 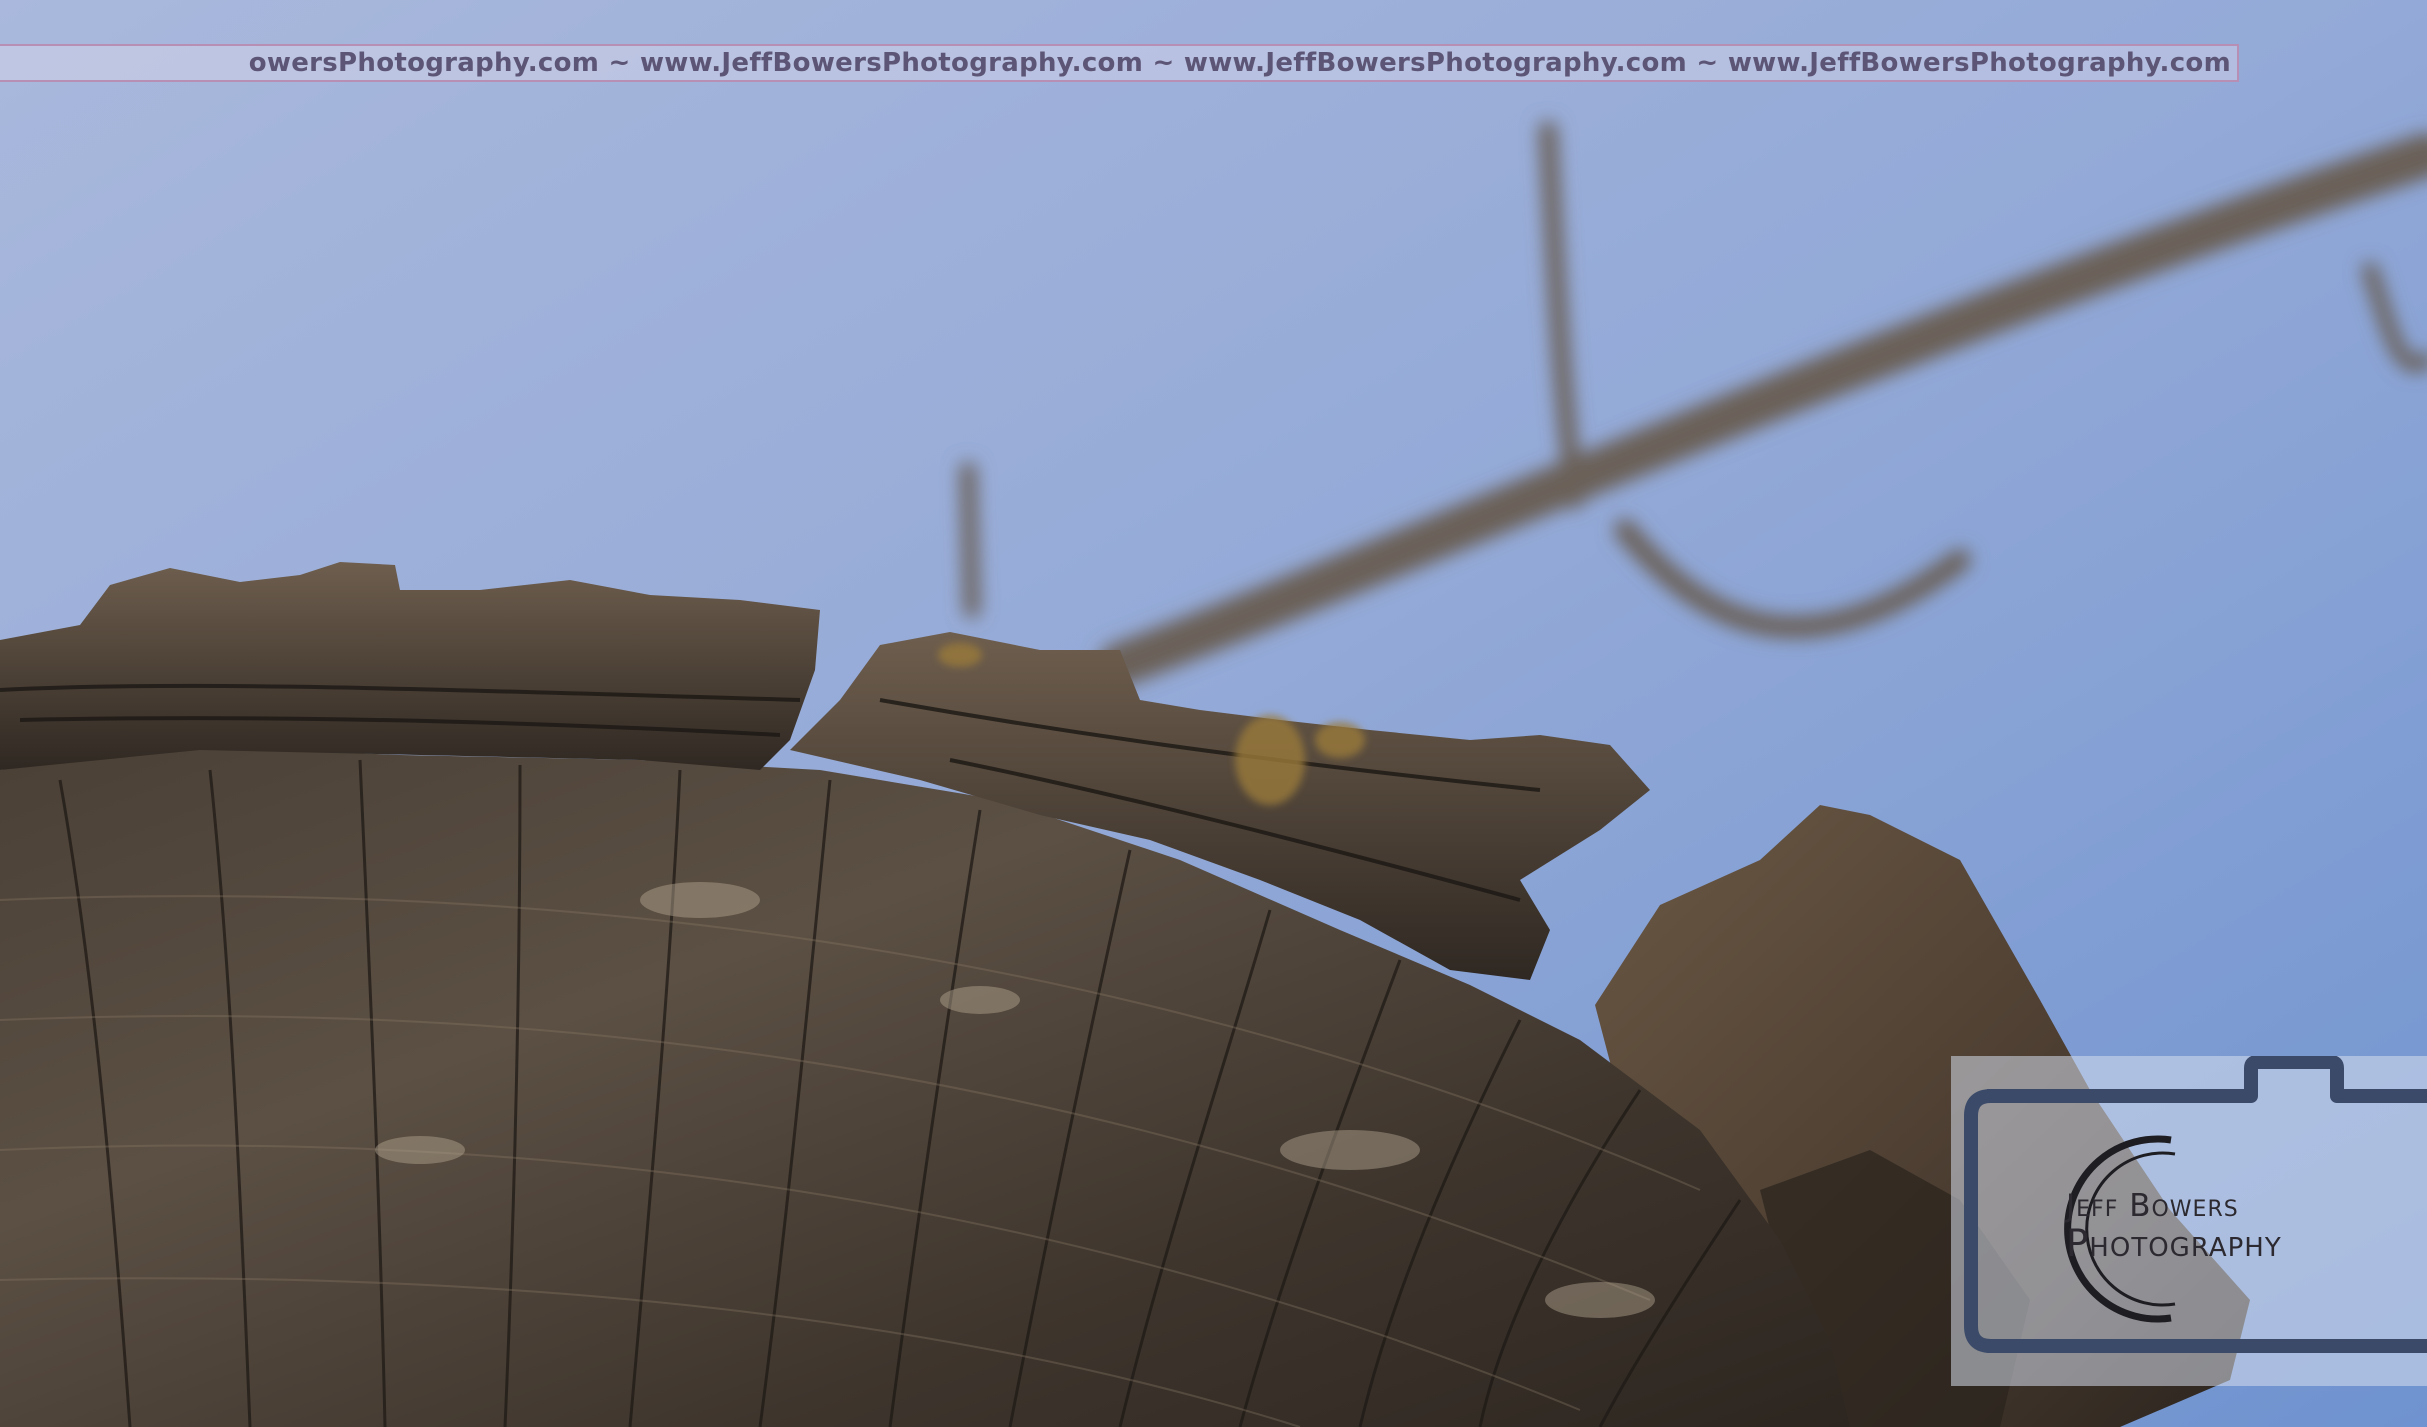 I want to click on logo-name-text: Jeff Bowers, so click(x=2152, y=1206).